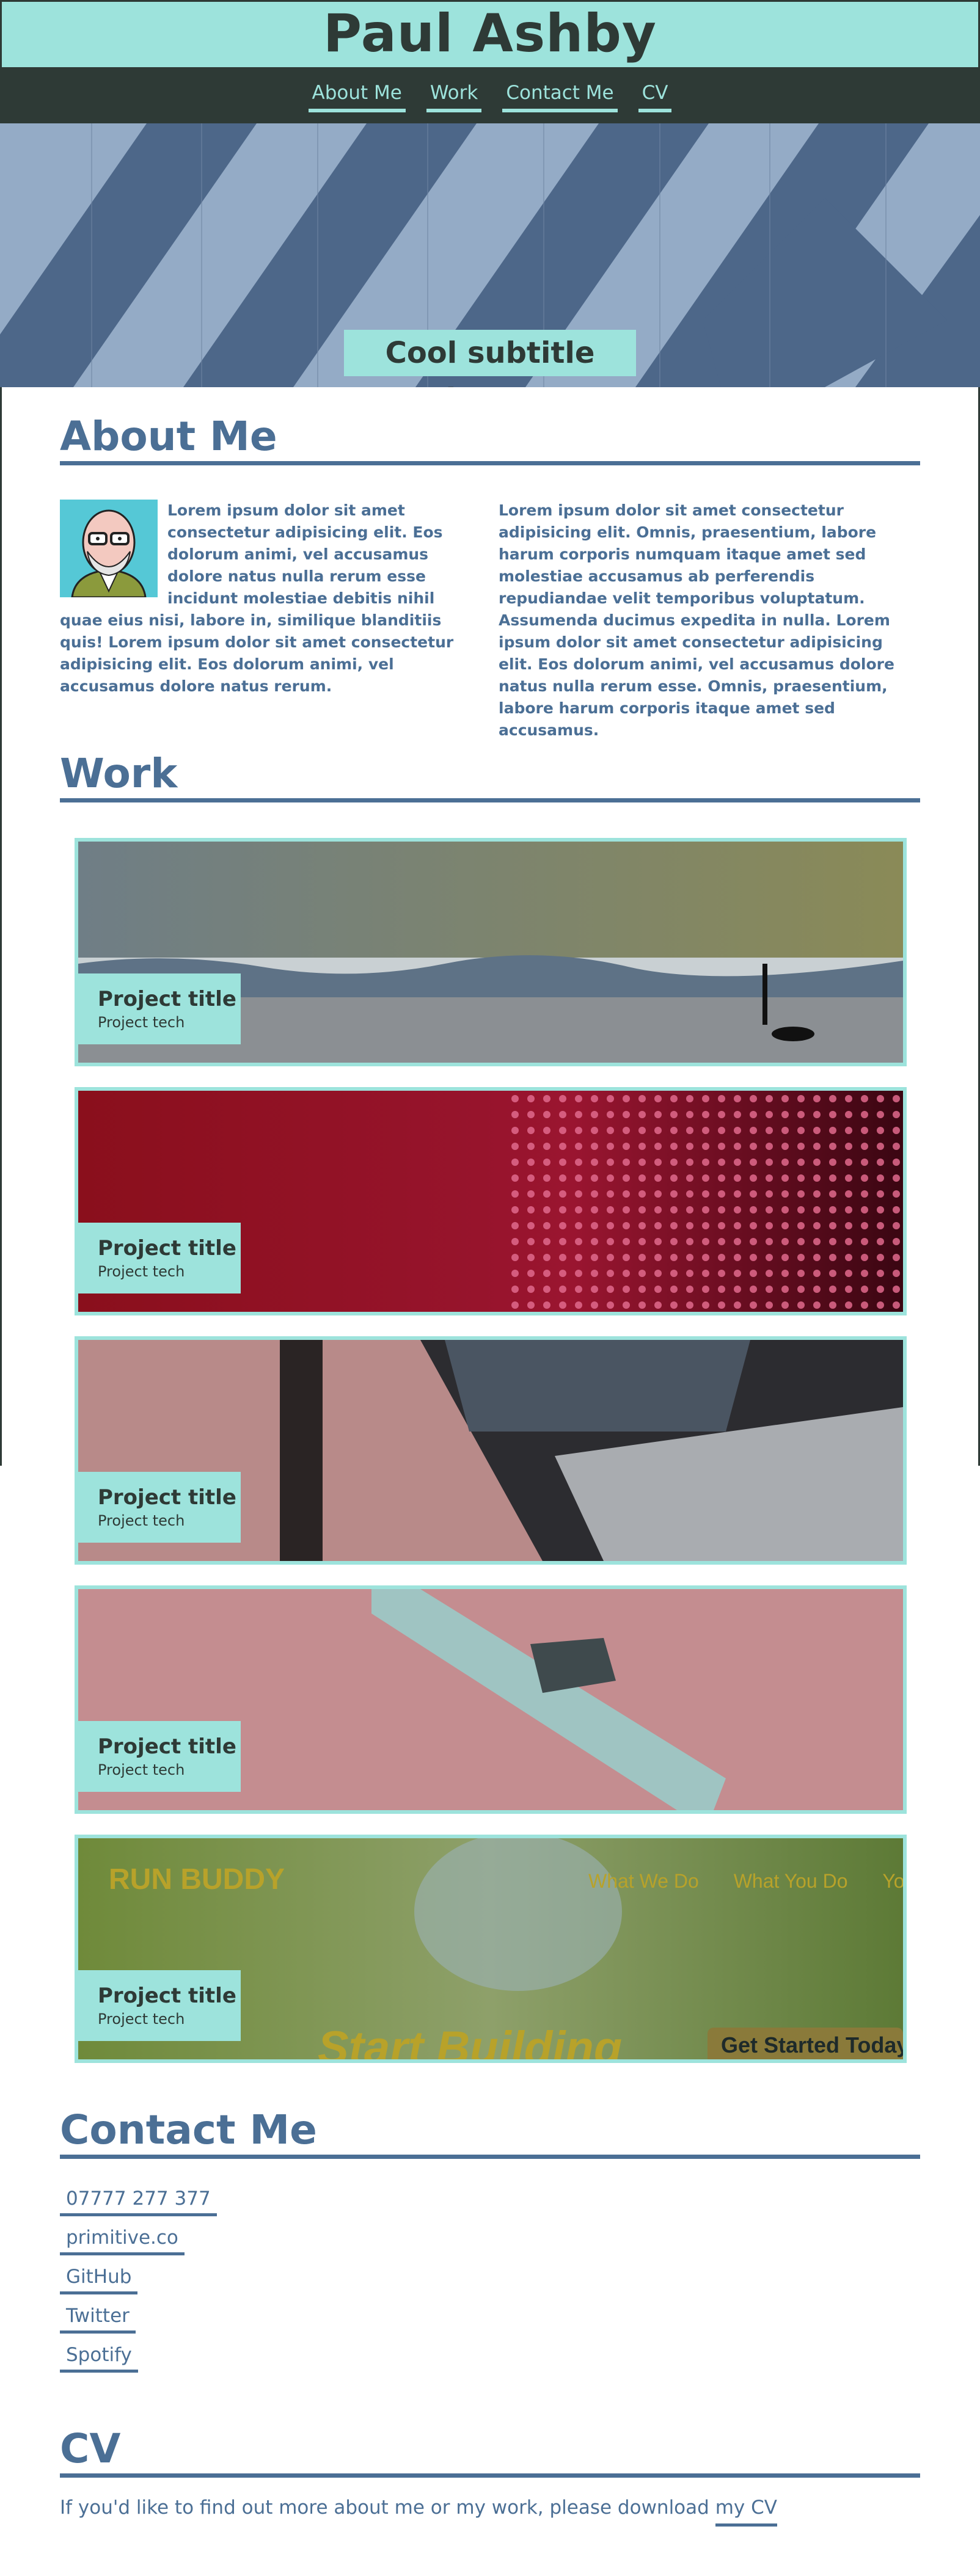  Describe the element at coordinates (643, 1881) in the screenshot. I see `run-buddy-nav-item: What We Do` at that location.